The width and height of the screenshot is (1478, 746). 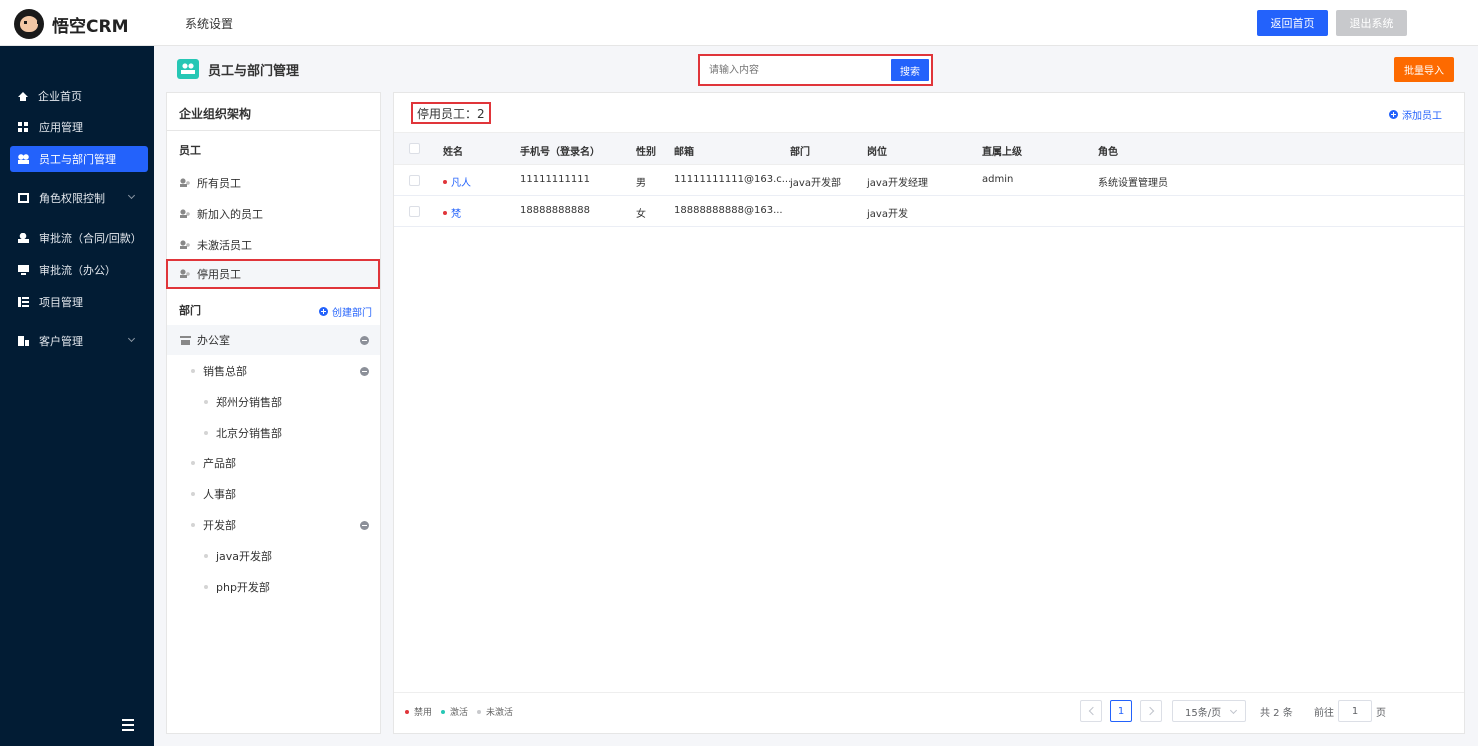 I want to click on dept-item: 郑州分销售部, so click(x=273, y=402).